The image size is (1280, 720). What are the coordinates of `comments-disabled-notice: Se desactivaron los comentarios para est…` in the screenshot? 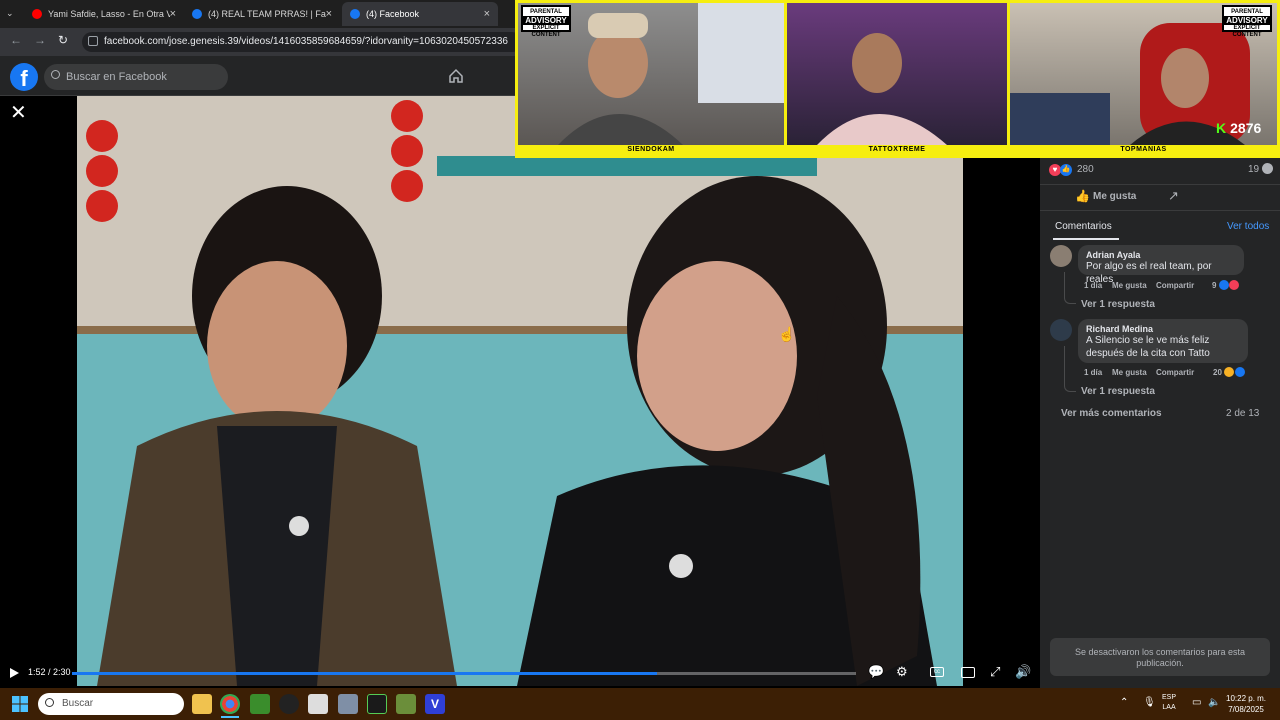 It's located at (1160, 657).